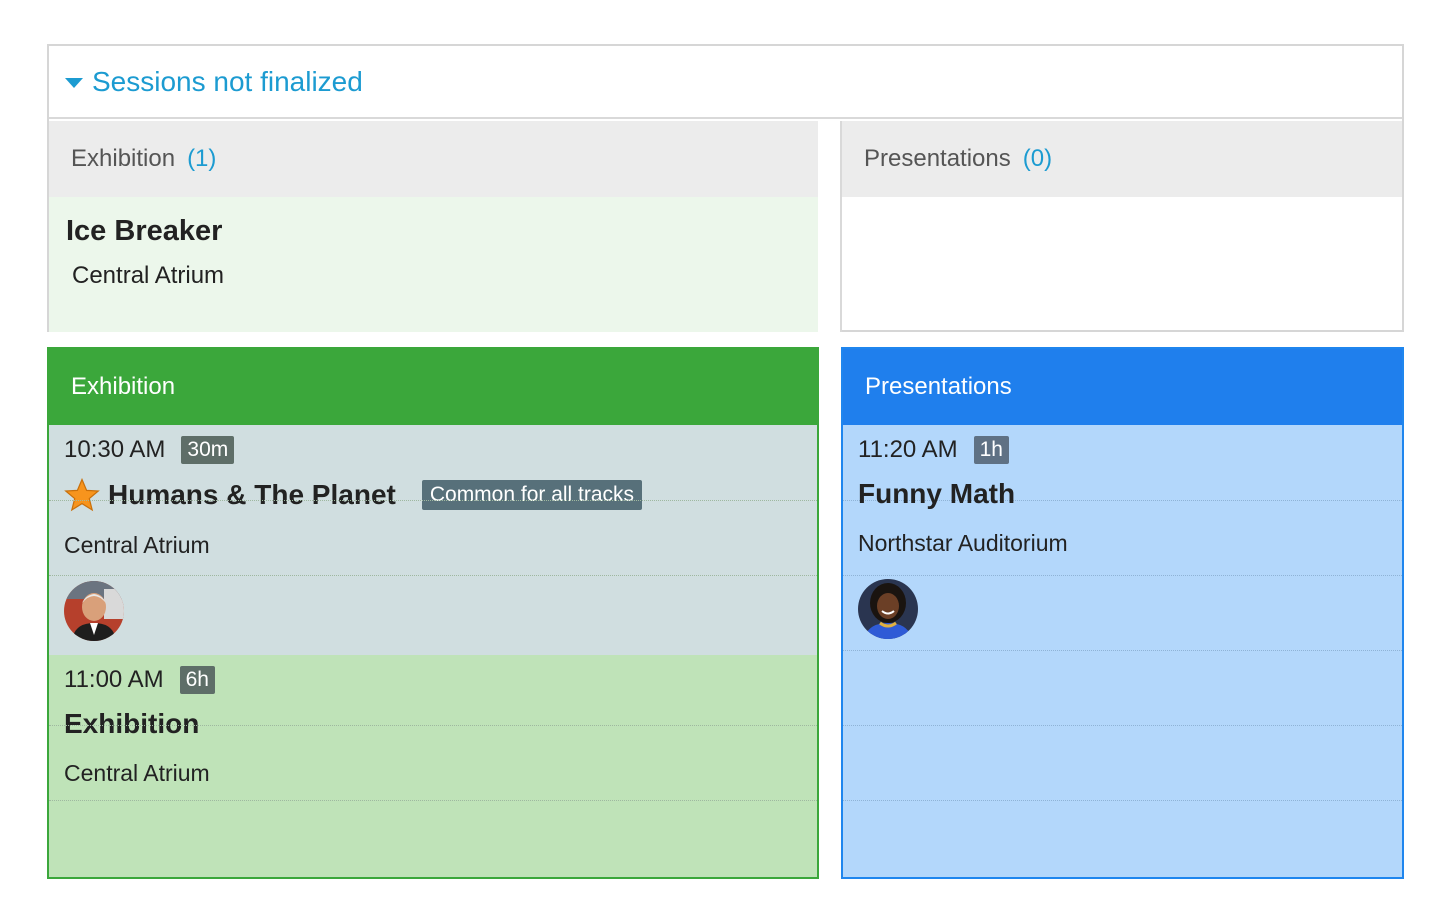 Image resolution: width=1450 pixels, height=920 pixels. I want to click on unassigned-session-card: Ice Breaker Central Atrium, so click(433, 264).